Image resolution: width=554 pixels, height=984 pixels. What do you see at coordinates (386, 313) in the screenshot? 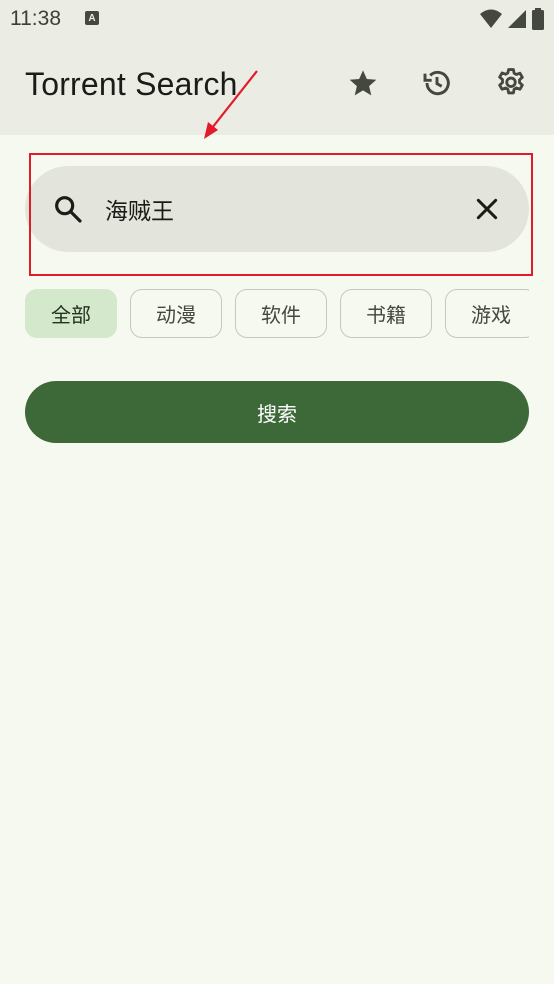
I see `chip-books: 书籍` at bounding box center [386, 313].